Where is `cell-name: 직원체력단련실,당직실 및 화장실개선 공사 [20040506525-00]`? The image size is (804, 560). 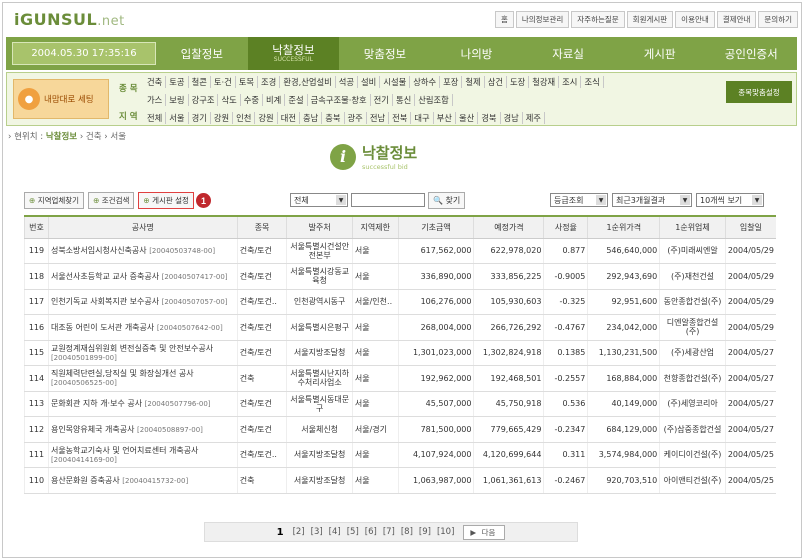
cell-name: 직원체력단련실,당직실 및 화장실개선 공사 [20040506525-00] is located at coordinates (142, 378).